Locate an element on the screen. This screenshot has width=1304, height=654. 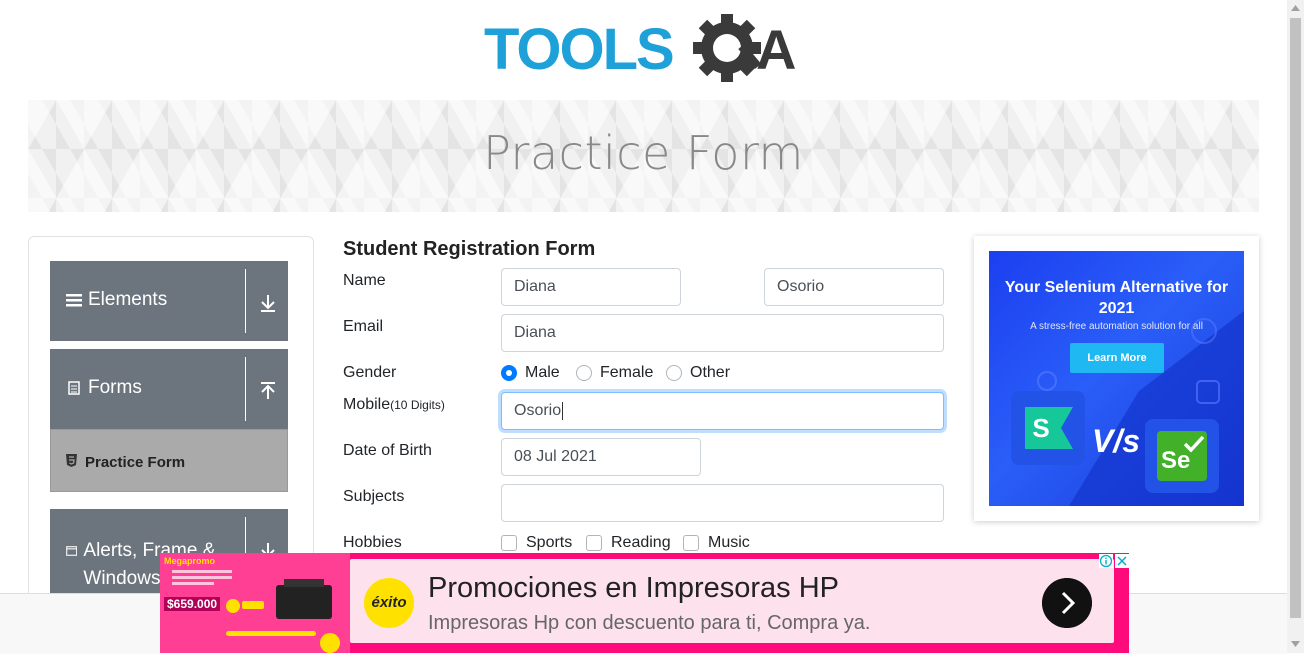
hamburger-icon is located at coordinates (74, 300).